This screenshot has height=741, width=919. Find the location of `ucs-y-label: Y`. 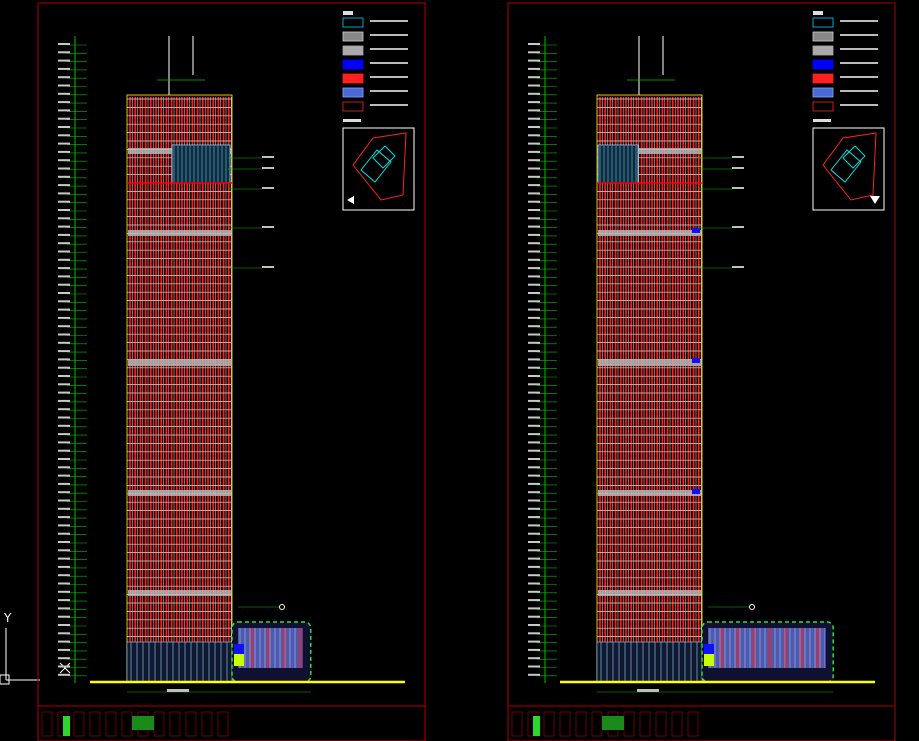

ucs-y-label: Y is located at coordinates (7, 618).